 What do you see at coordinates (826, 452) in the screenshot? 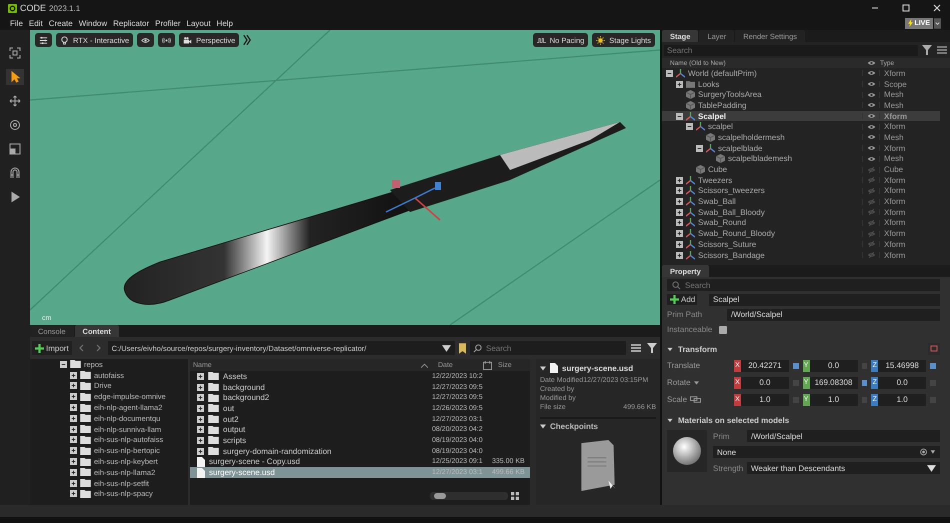
I see `material-dropdown: None` at bounding box center [826, 452].